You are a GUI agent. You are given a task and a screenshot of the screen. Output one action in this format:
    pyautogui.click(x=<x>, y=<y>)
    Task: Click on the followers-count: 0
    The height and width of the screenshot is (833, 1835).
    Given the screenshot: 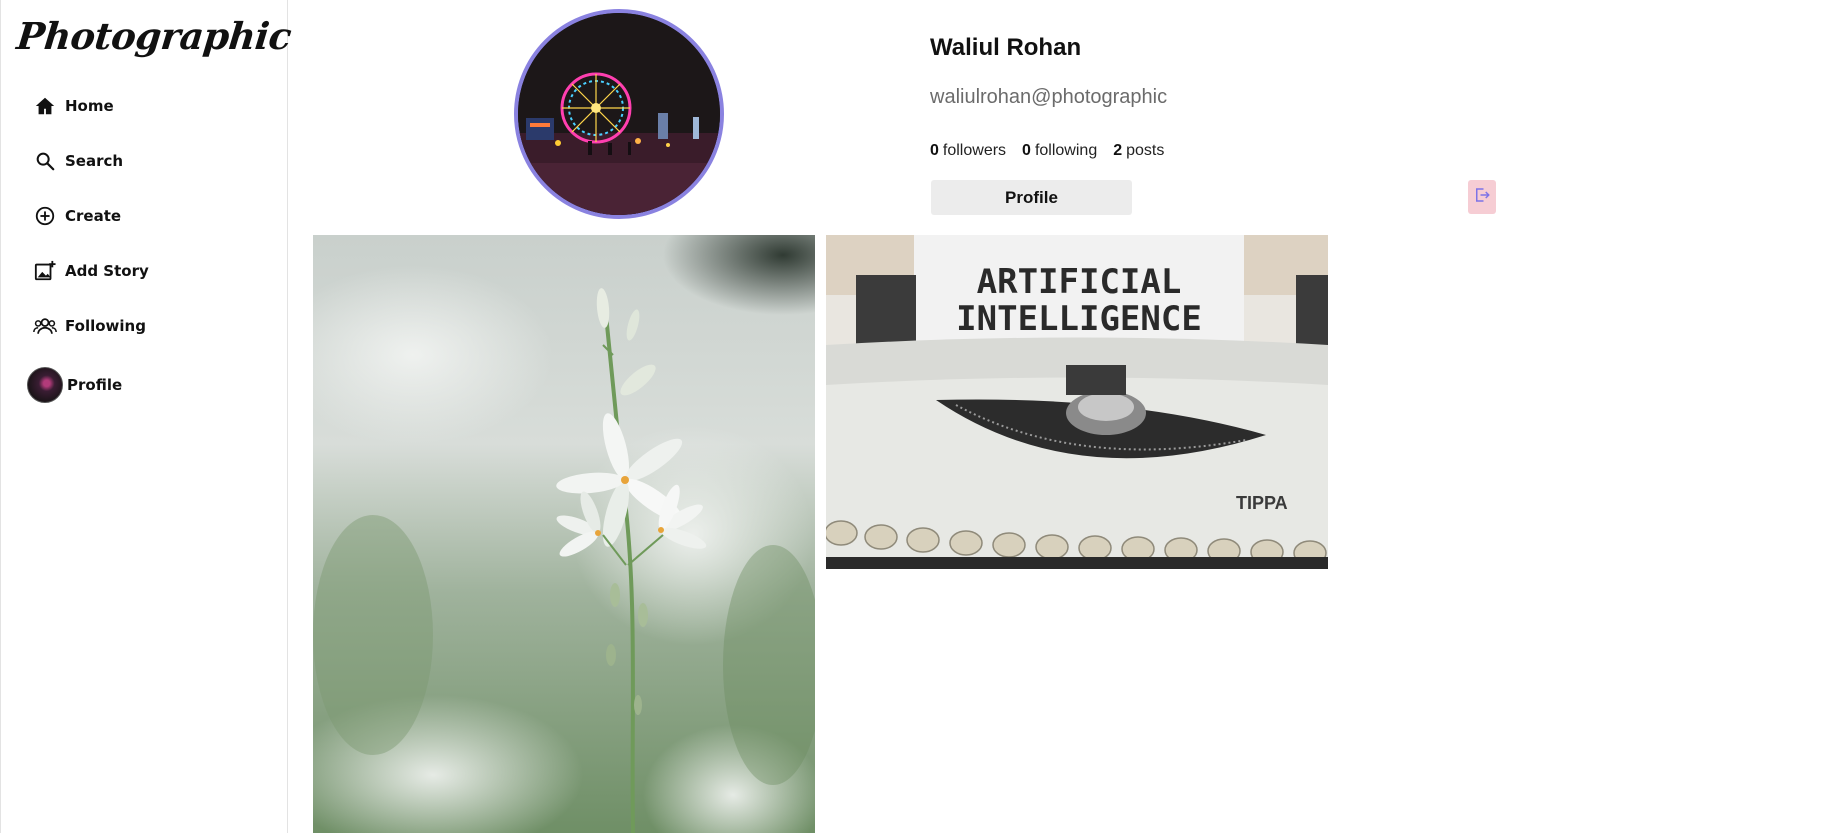 What is the action you would take?
    pyautogui.click(x=934, y=150)
    